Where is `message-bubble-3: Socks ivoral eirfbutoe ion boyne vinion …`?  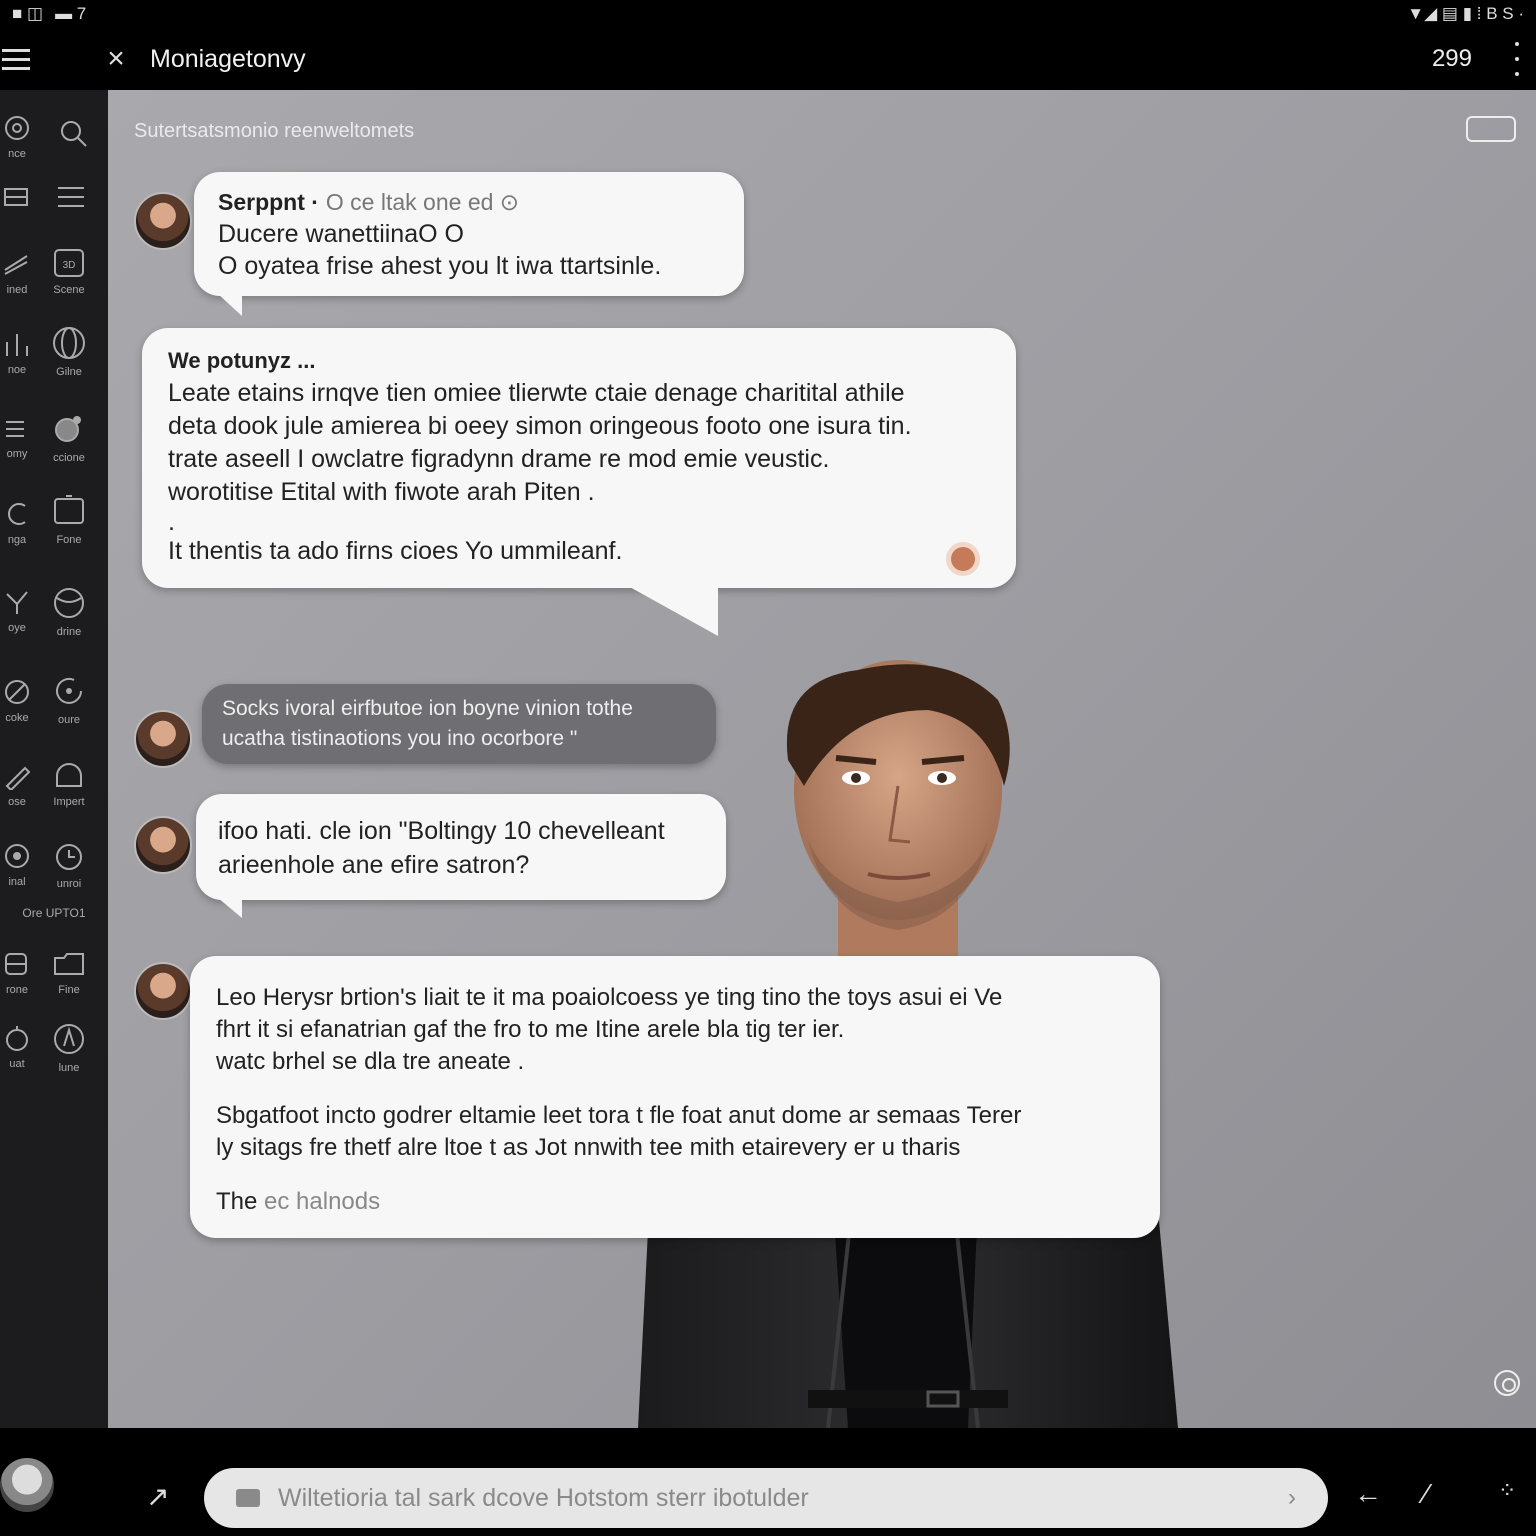
message-bubble-3: Socks ivoral eirfbutoe ion boyne vinion … is located at coordinates (459, 724).